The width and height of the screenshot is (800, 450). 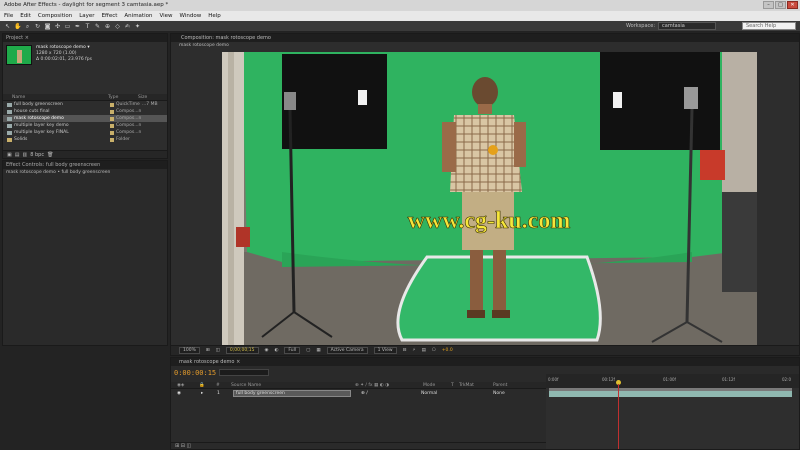 What do you see at coordinates (85, 132) in the screenshot?
I see `list-item: multiple layer key FINAL Compos...n` at bounding box center [85, 132].